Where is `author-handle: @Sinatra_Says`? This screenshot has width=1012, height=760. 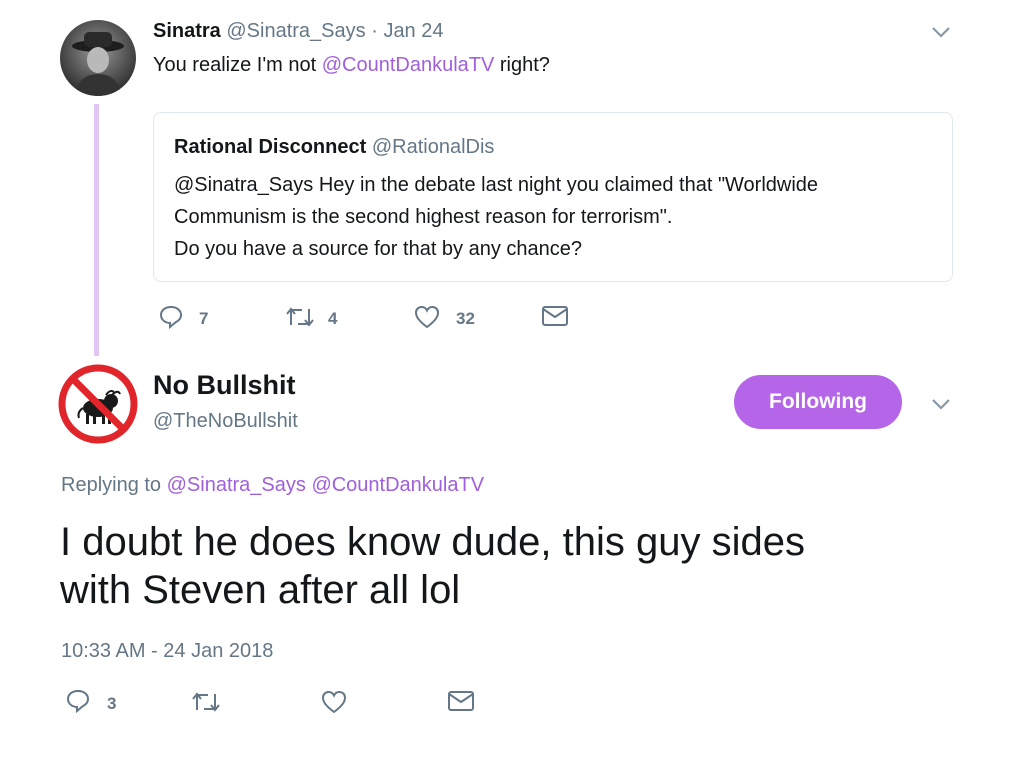 author-handle: @Sinatra_Says is located at coordinates (295, 31).